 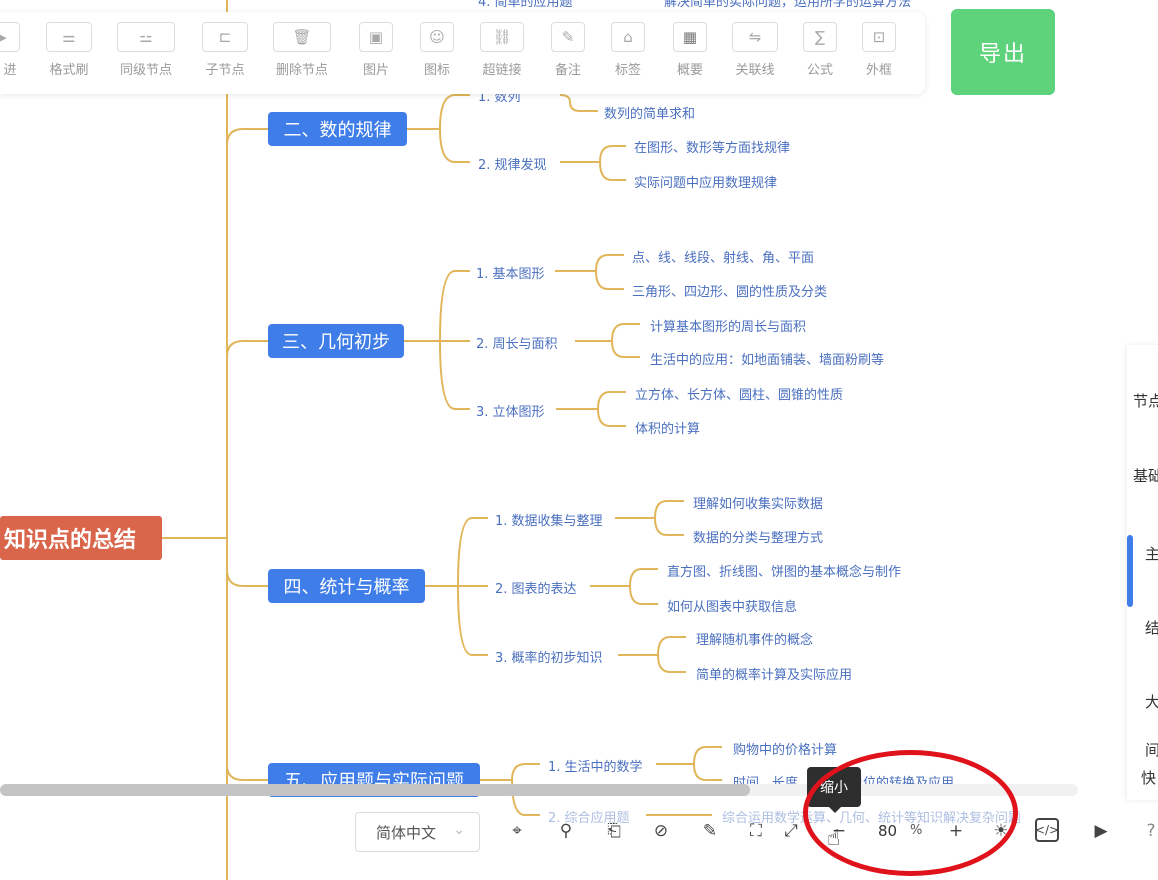 I want to click on toolbar-item-label: 外框, so click(x=878, y=70).